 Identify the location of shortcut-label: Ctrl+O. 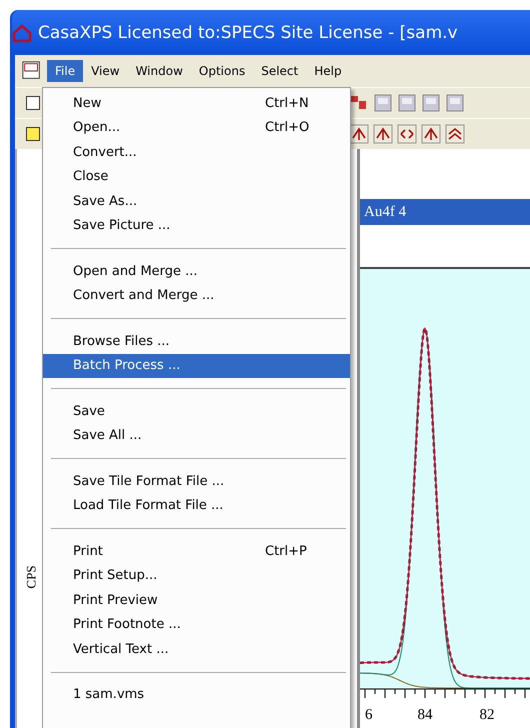
(287, 128).